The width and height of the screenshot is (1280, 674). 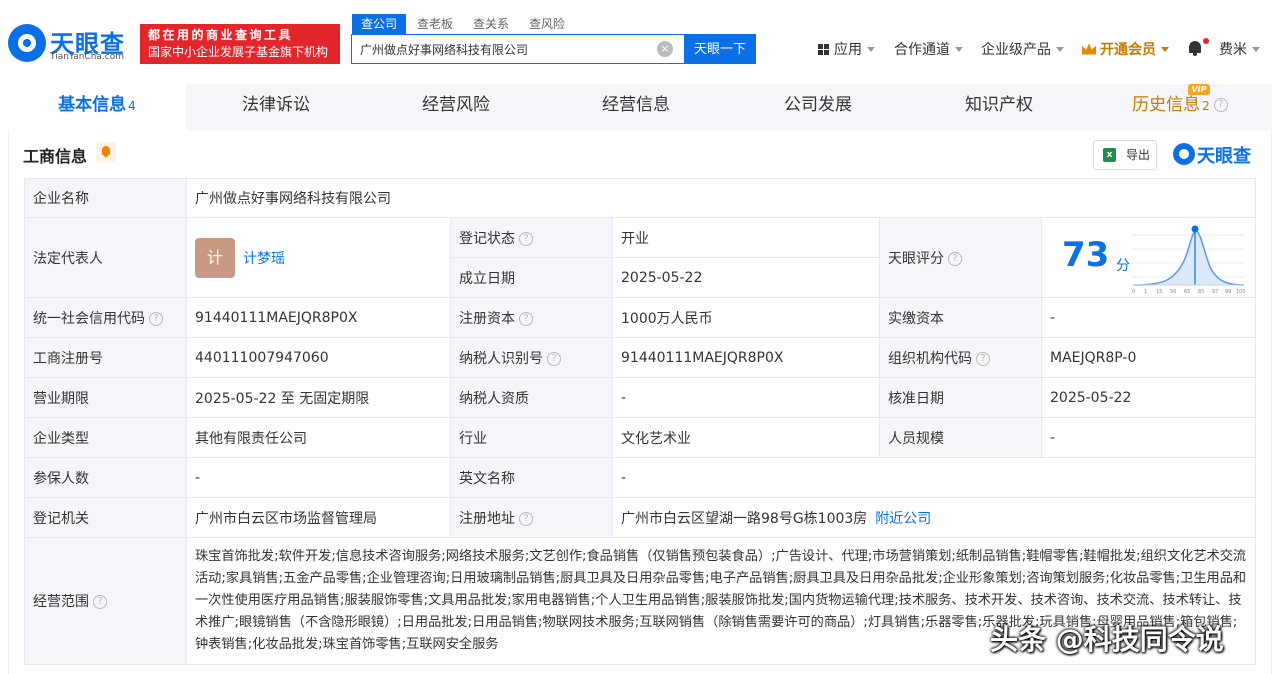 What do you see at coordinates (1022, 49) in the screenshot?
I see `nav-enterprise: 企业级产品` at bounding box center [1022, 49].